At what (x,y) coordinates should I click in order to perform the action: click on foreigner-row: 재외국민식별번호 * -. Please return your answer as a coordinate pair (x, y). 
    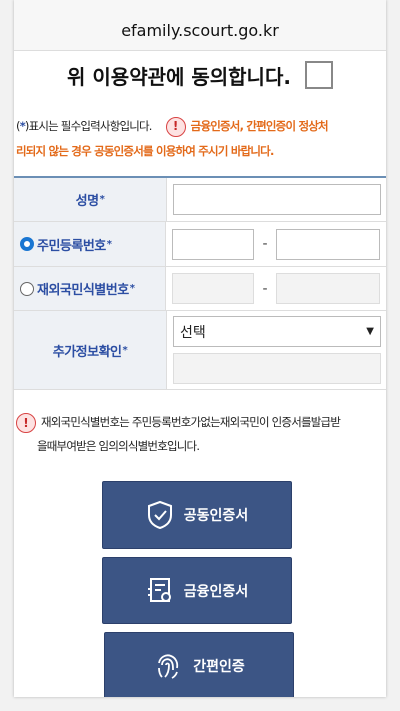
    Looking at the image, I should click on (200, 289).